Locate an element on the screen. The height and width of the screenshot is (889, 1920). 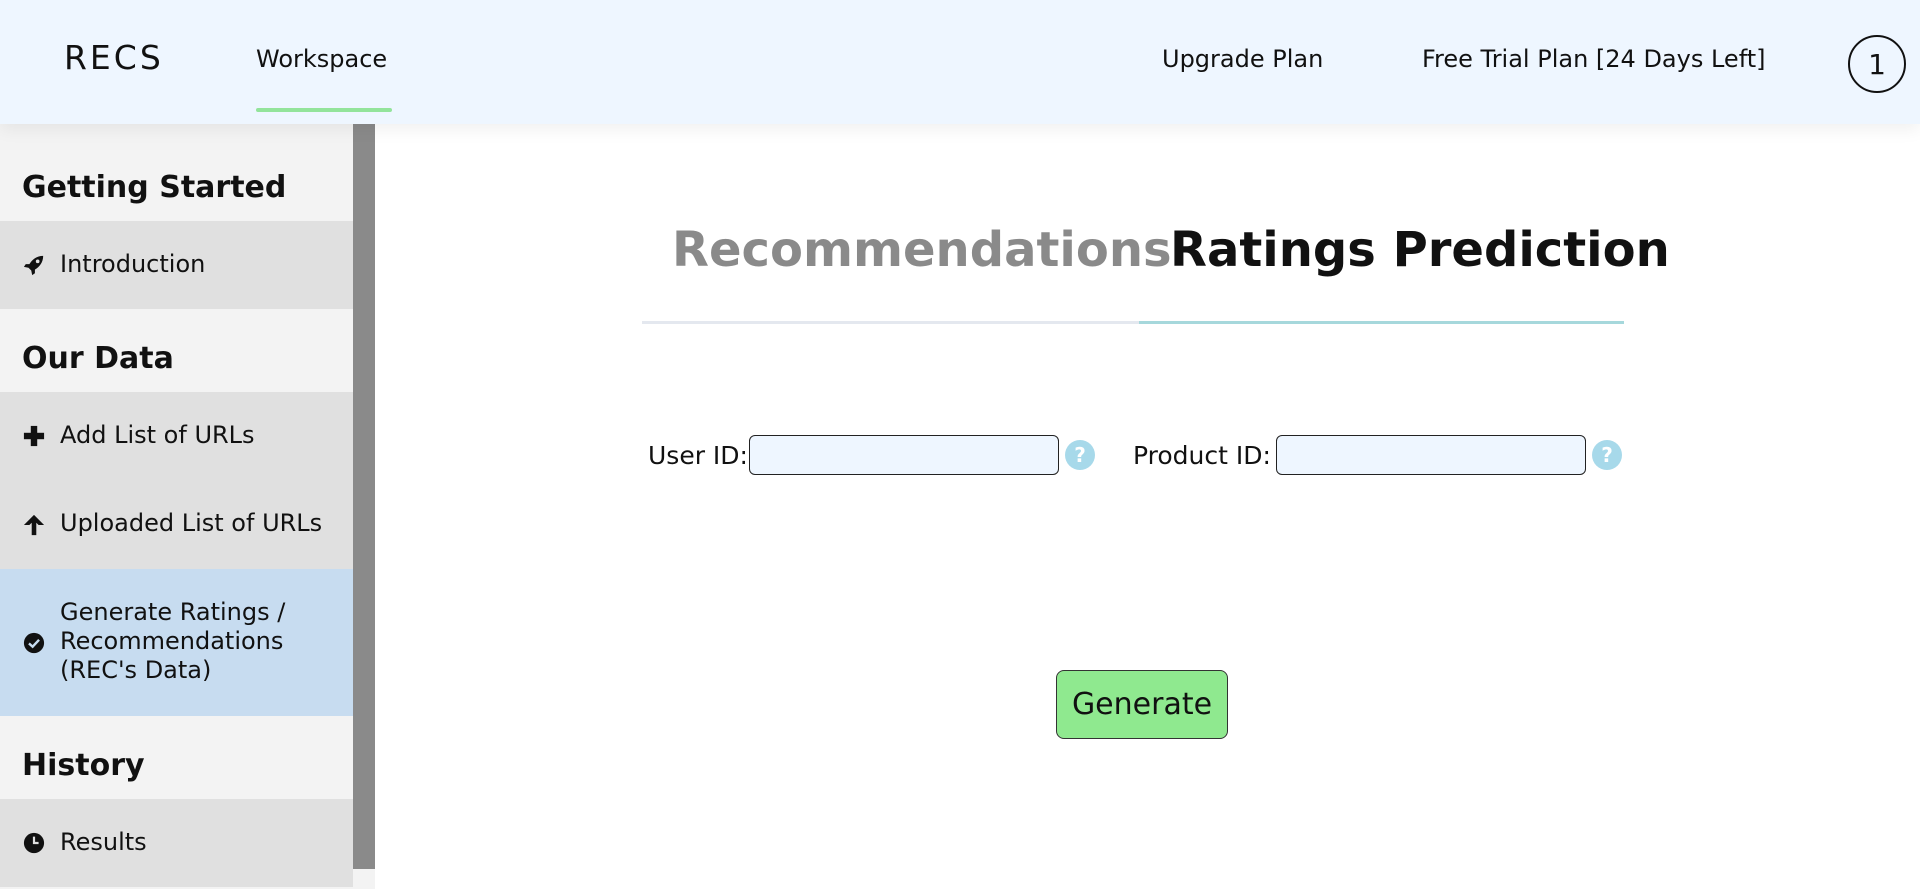
sidebar-item-results: Results is located at coordinates (176, 843).